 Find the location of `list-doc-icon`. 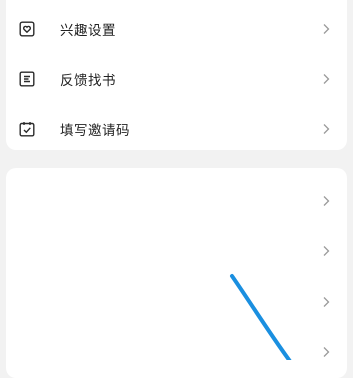

list-doc-icon is located at coordinates (27, 79).